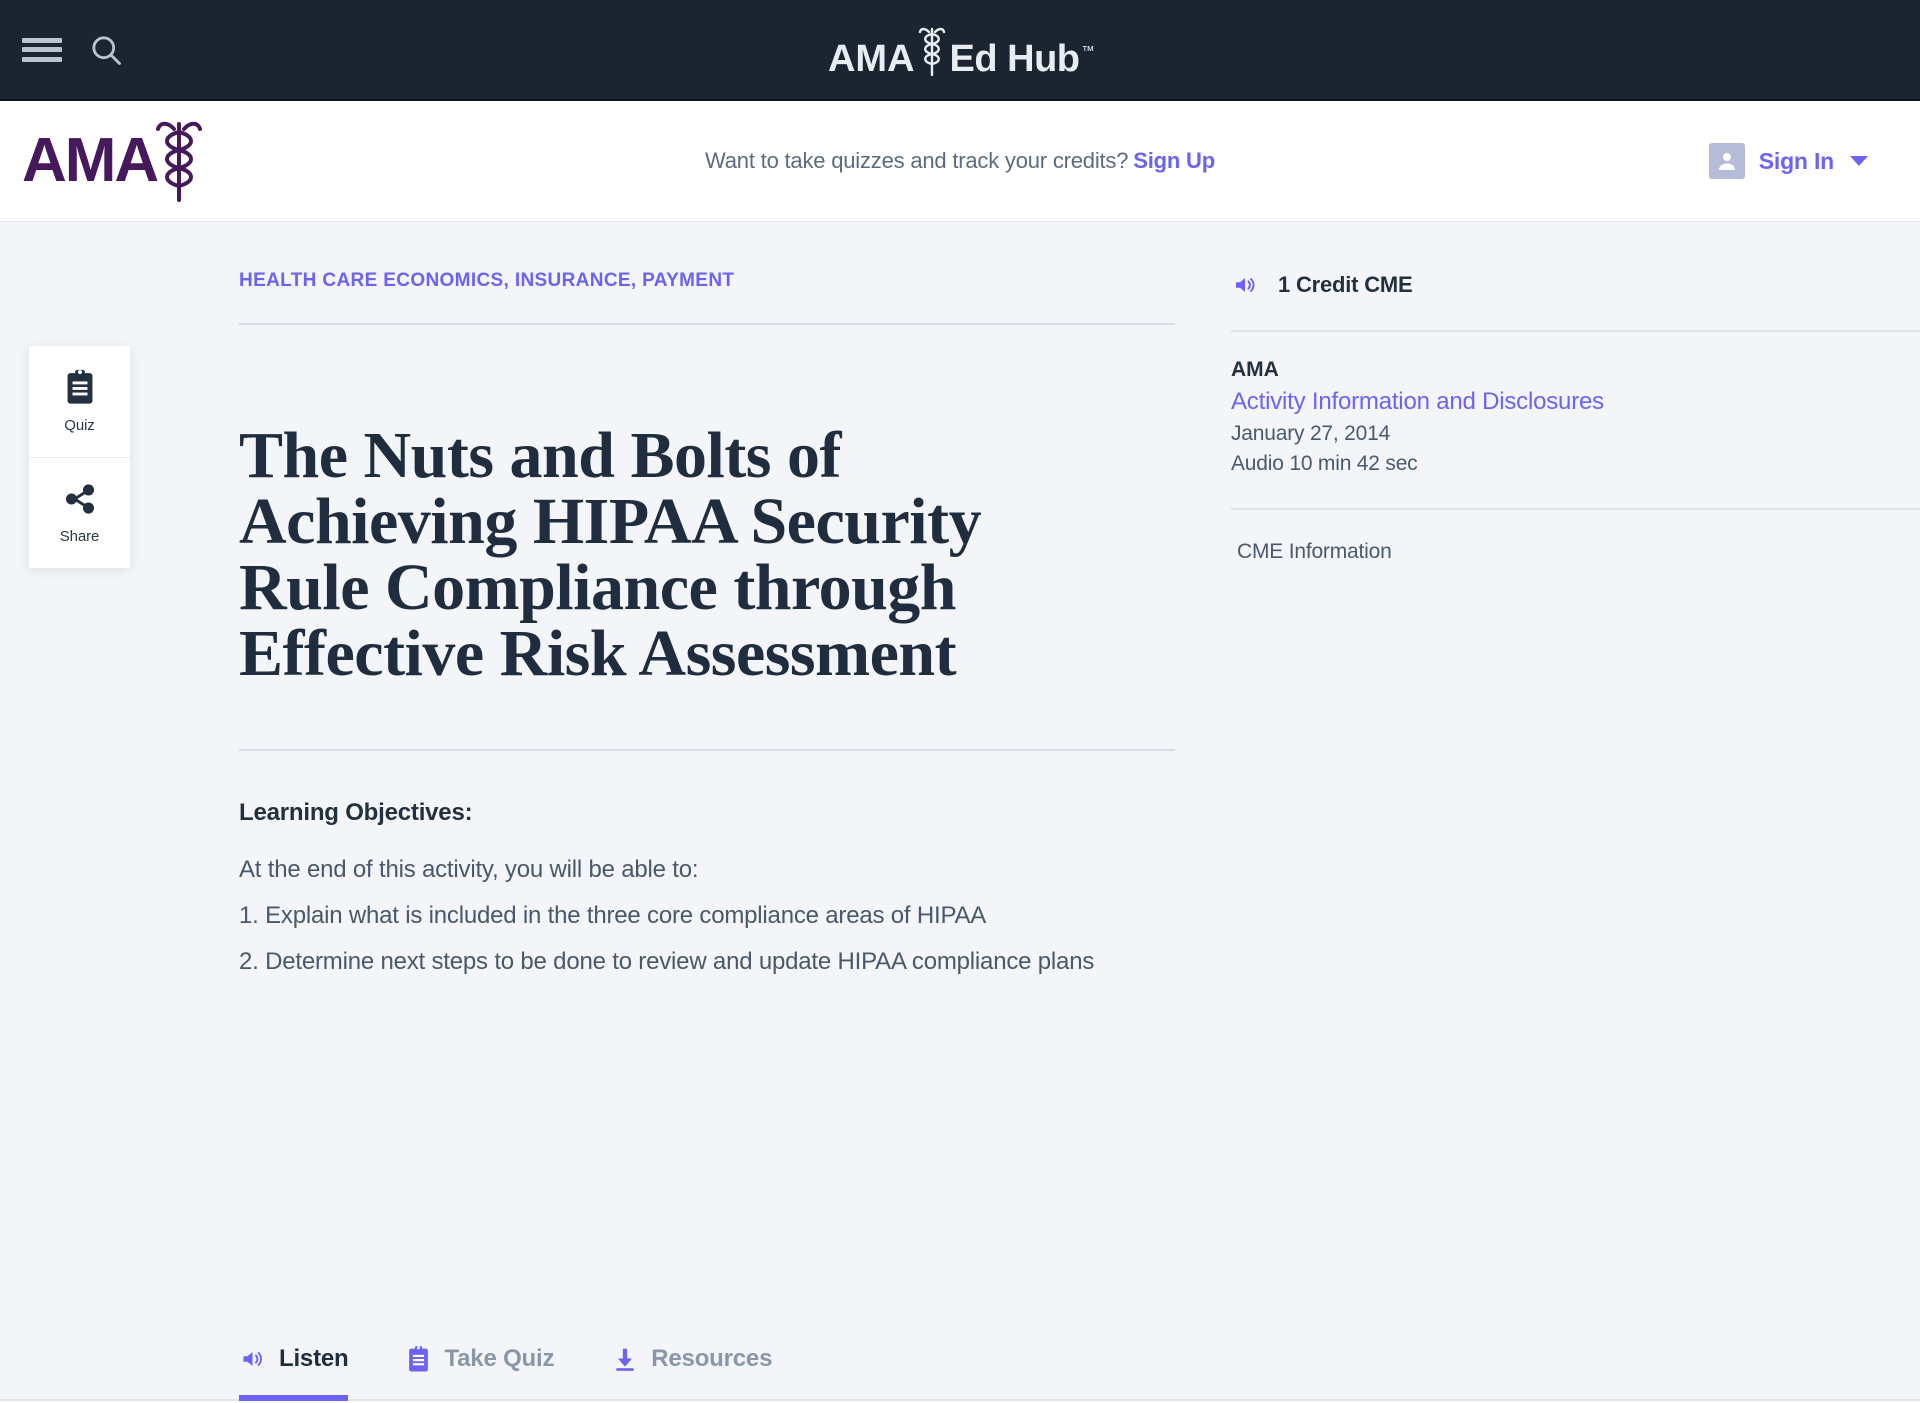 This screenshot has height=1403, width=1920. Describe the element at coordinates (480, 1373) in the screenshot. I see `tab-take-quiz: Take Quiz` at that location.